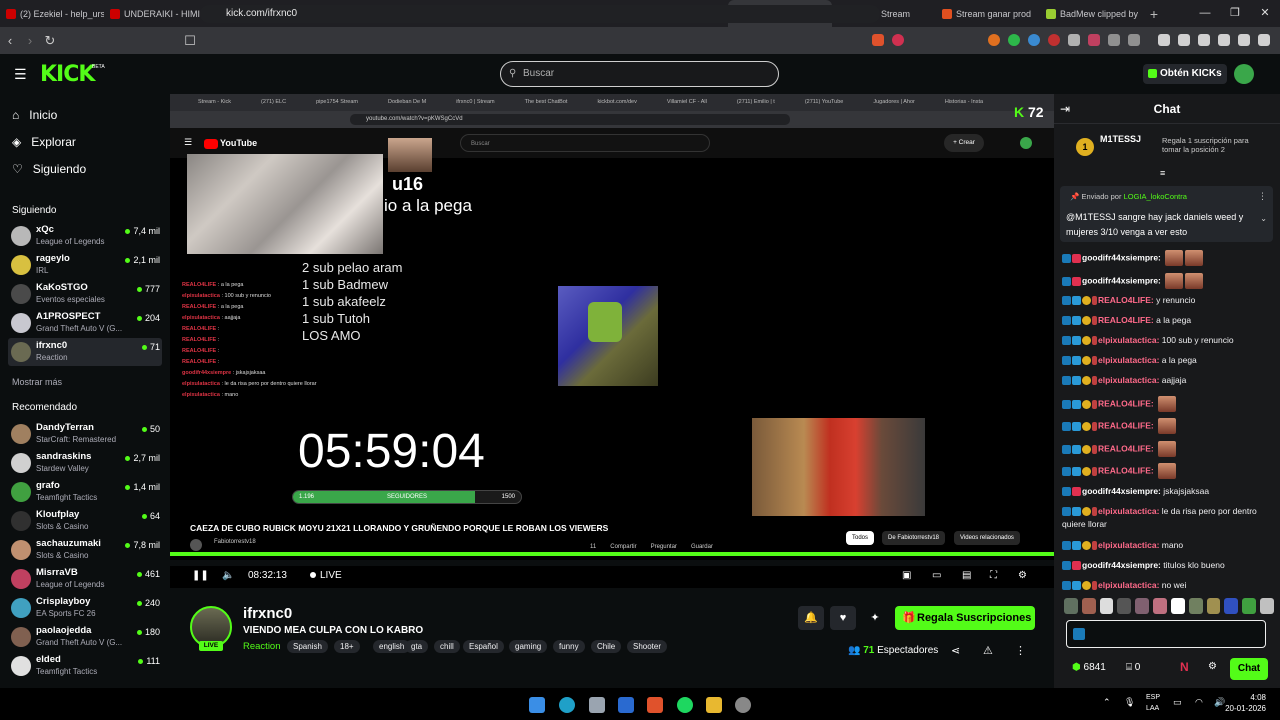 The width and height of the screenshot is (1280, 720). Describe the element at coordinates (1204, 40) in the screenshot. I see `wallet-icon` at that location.